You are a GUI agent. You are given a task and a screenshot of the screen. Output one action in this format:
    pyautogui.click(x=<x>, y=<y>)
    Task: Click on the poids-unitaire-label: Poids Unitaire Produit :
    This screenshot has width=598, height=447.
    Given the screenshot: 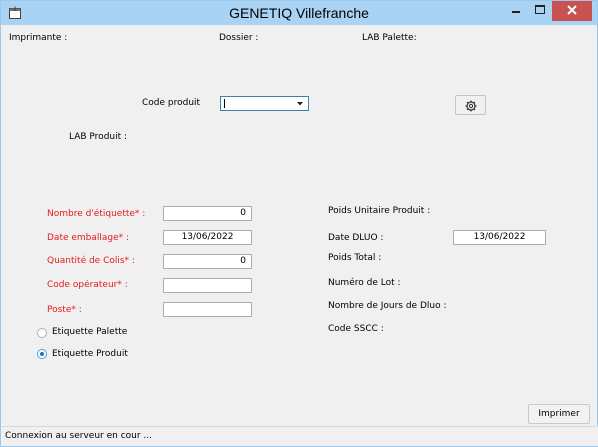 What is the action you would take?
    pyautogui.click(x=379, y=211)
    